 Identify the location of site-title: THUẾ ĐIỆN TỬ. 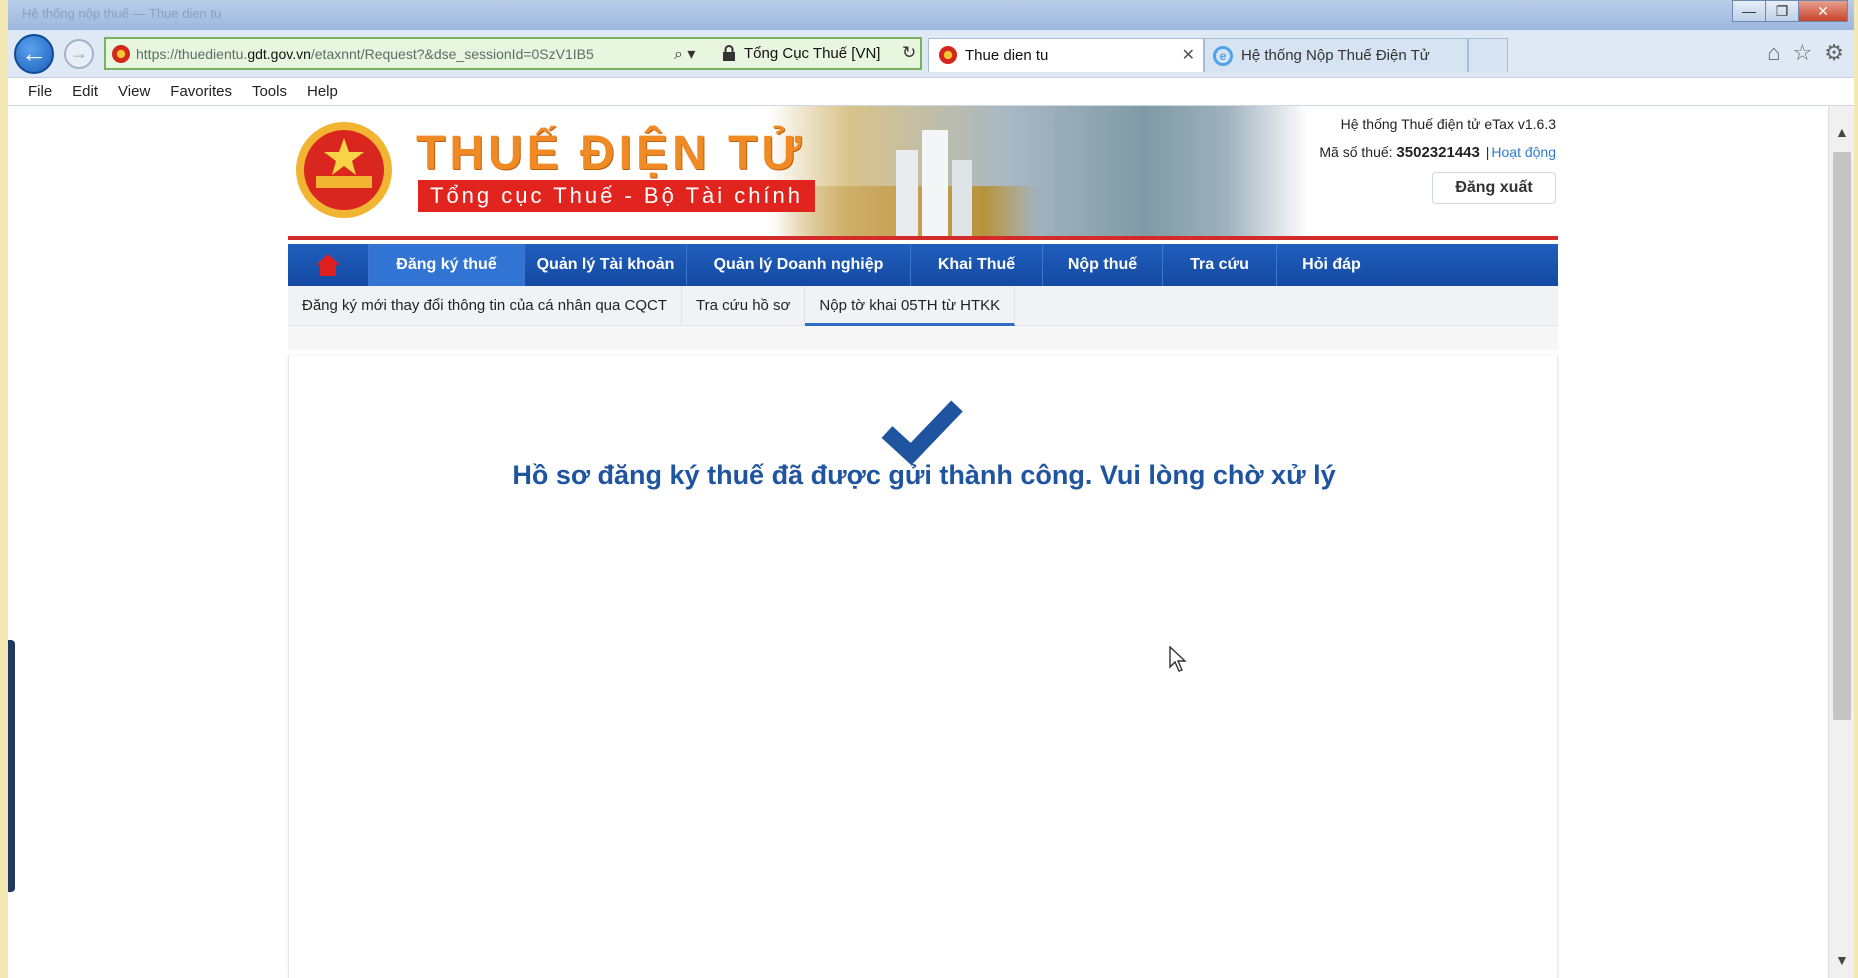
(611, 153).